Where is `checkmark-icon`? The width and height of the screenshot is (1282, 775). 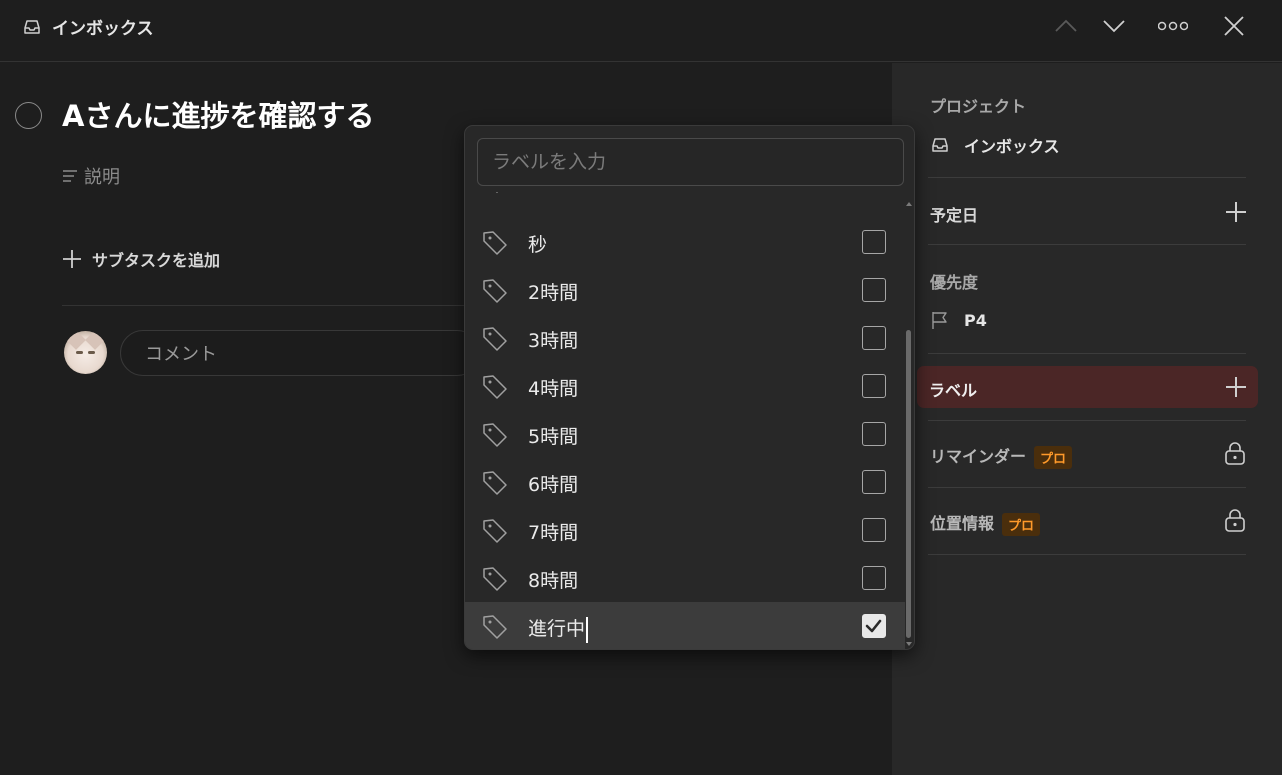 checkmark-icon is located at coordinates (873, 626).